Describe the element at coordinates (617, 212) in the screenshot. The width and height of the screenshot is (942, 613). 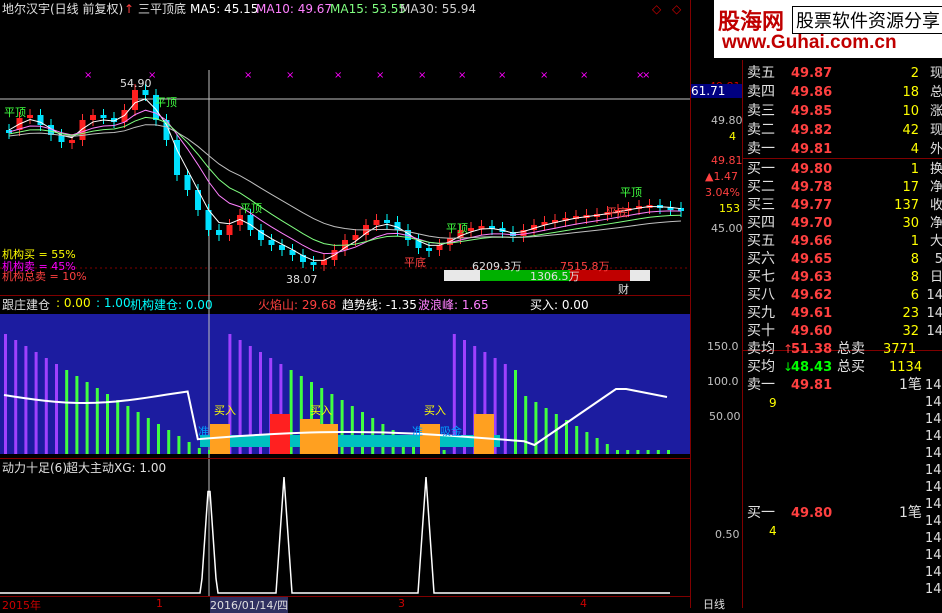
I see `pingdi-label-2: 平底` at that location.